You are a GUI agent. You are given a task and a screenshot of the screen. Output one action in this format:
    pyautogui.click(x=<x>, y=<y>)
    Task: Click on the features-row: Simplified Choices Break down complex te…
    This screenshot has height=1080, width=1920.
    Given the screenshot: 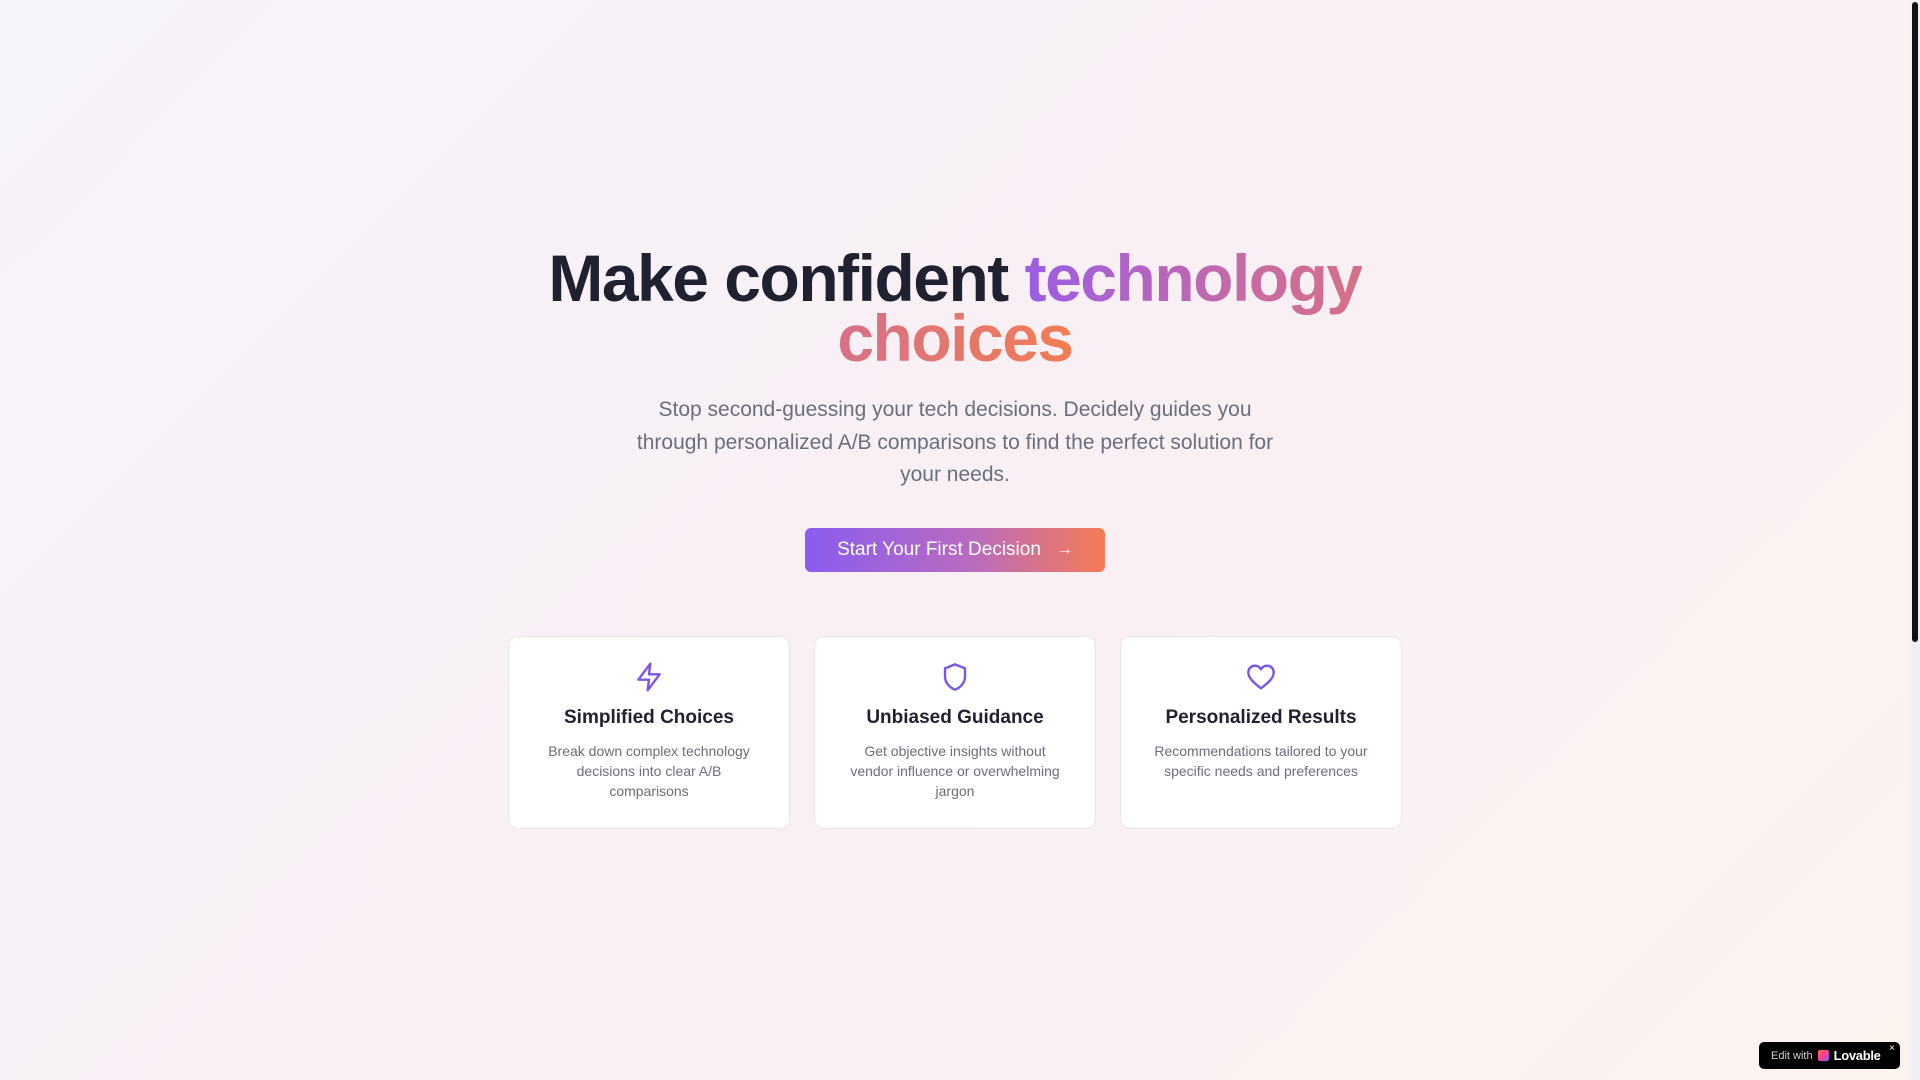 What is the action you would take?
    pyautogui.click(x=955, y=732)
    